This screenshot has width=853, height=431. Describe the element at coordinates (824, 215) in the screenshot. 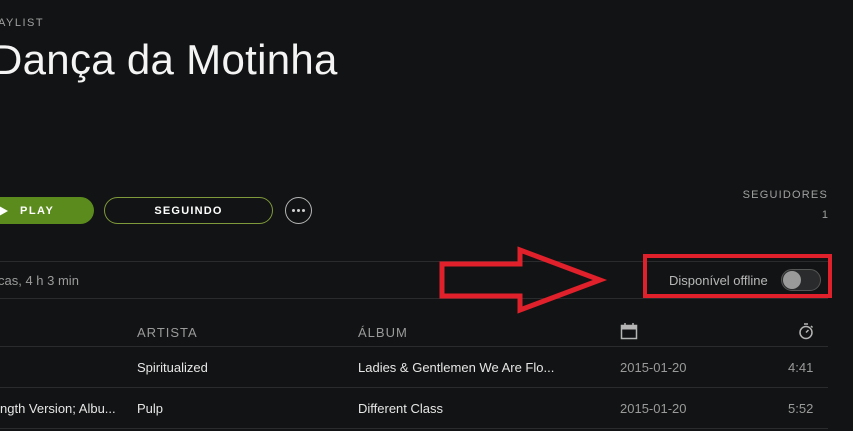

I see `followers-count: 1` at that location.